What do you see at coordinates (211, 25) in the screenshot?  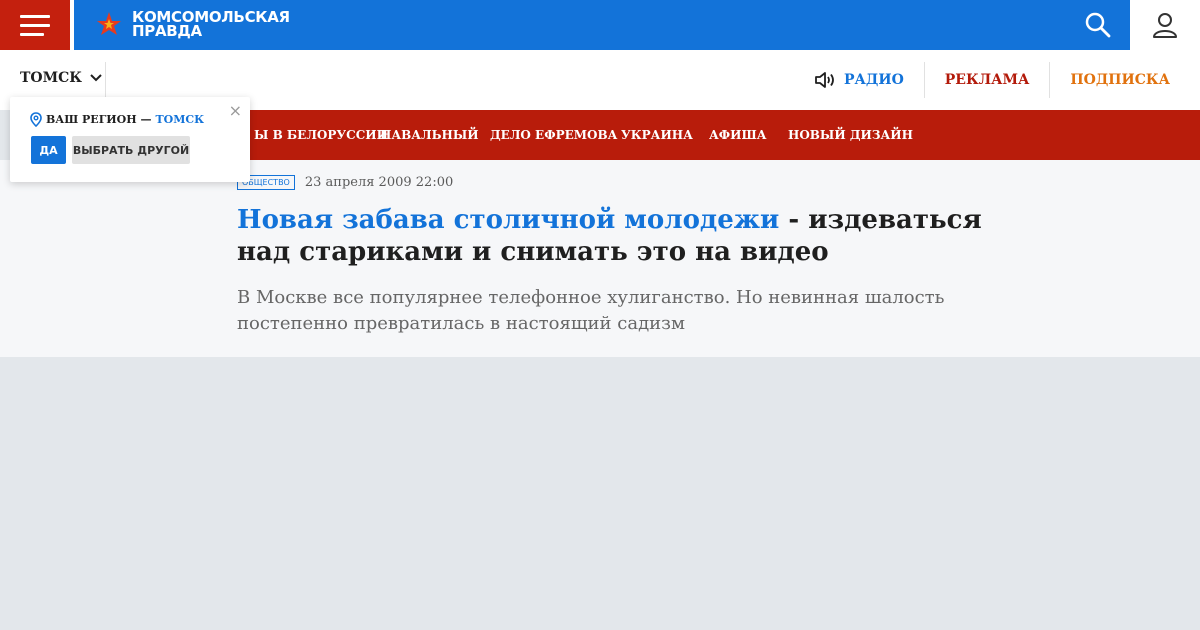 I see `logo-text: КОМСОМОЛЬСКАЯ ПРАВДА` at bounding box center [211, 25].